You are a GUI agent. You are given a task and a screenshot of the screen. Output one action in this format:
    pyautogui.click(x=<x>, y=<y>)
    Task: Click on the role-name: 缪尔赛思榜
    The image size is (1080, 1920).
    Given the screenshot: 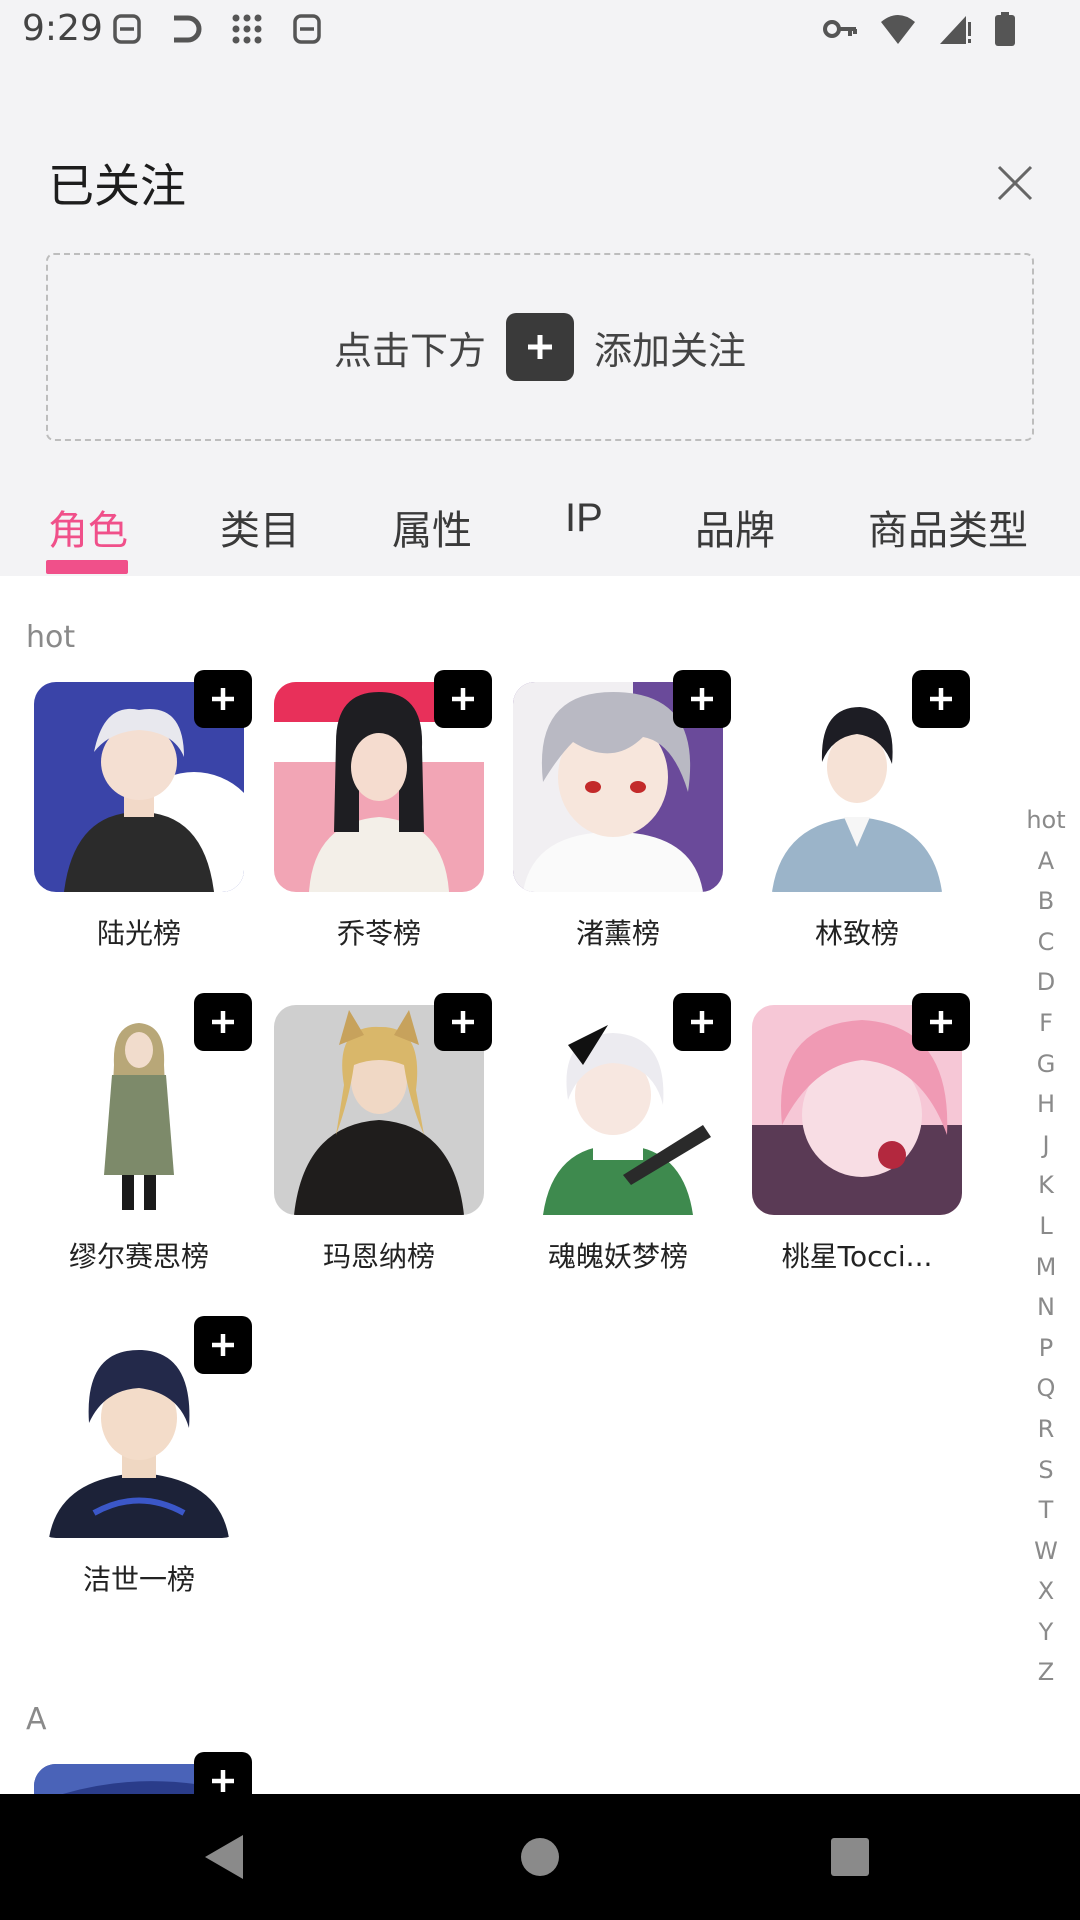 What is the action you would take?
    pyautogui.click(x=138, y=1256)
    